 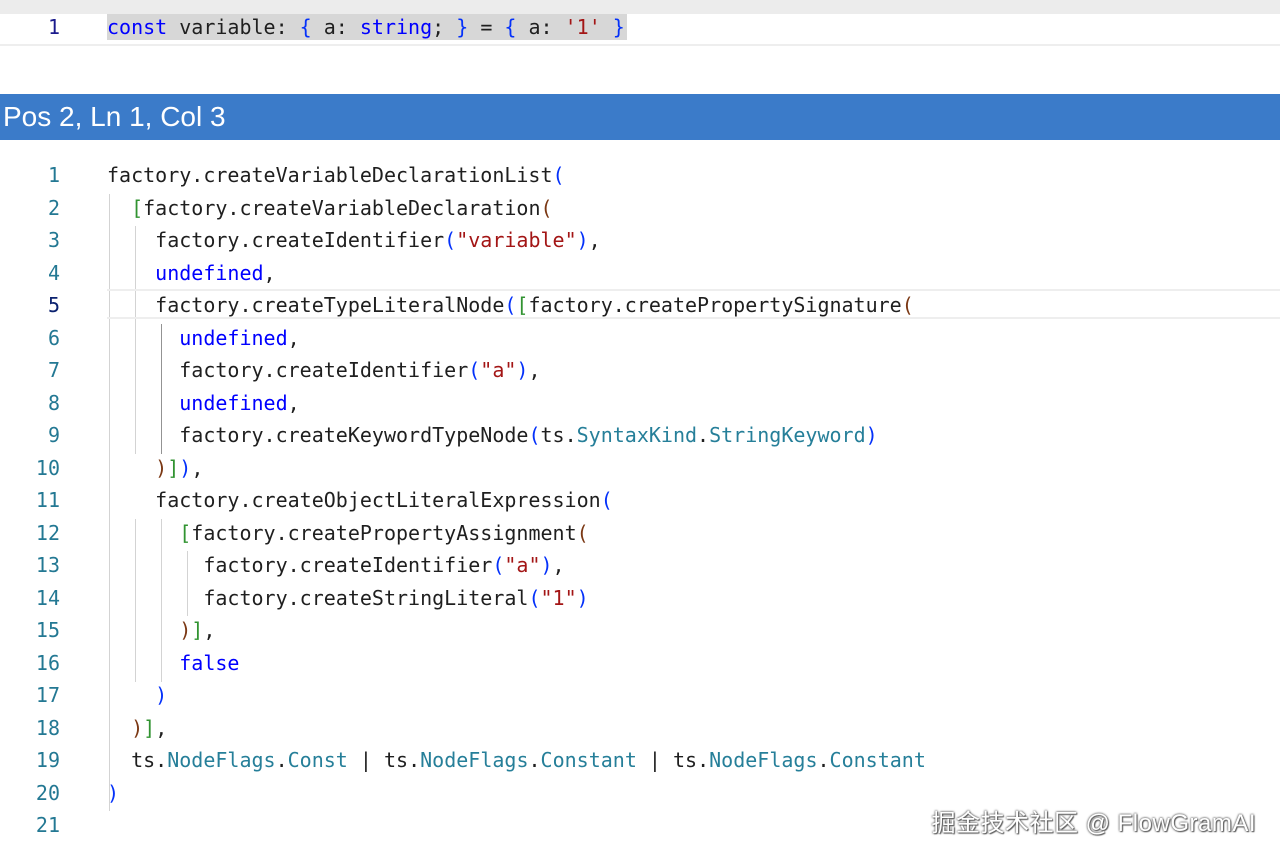 I want to click on code-line: 10 )]),, so click(x=640, y=468).